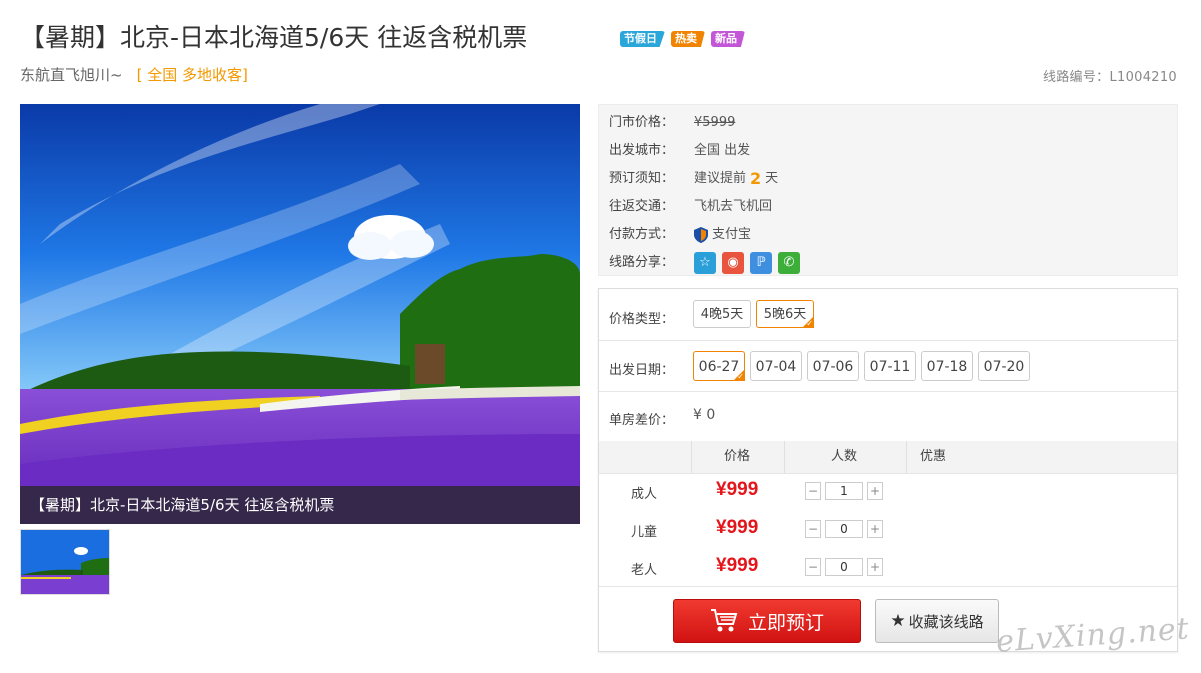 Image resolution: width=1202 pixels, height=673 pixels. I want to click on payment-value: 支付宝, so click(722, 235).